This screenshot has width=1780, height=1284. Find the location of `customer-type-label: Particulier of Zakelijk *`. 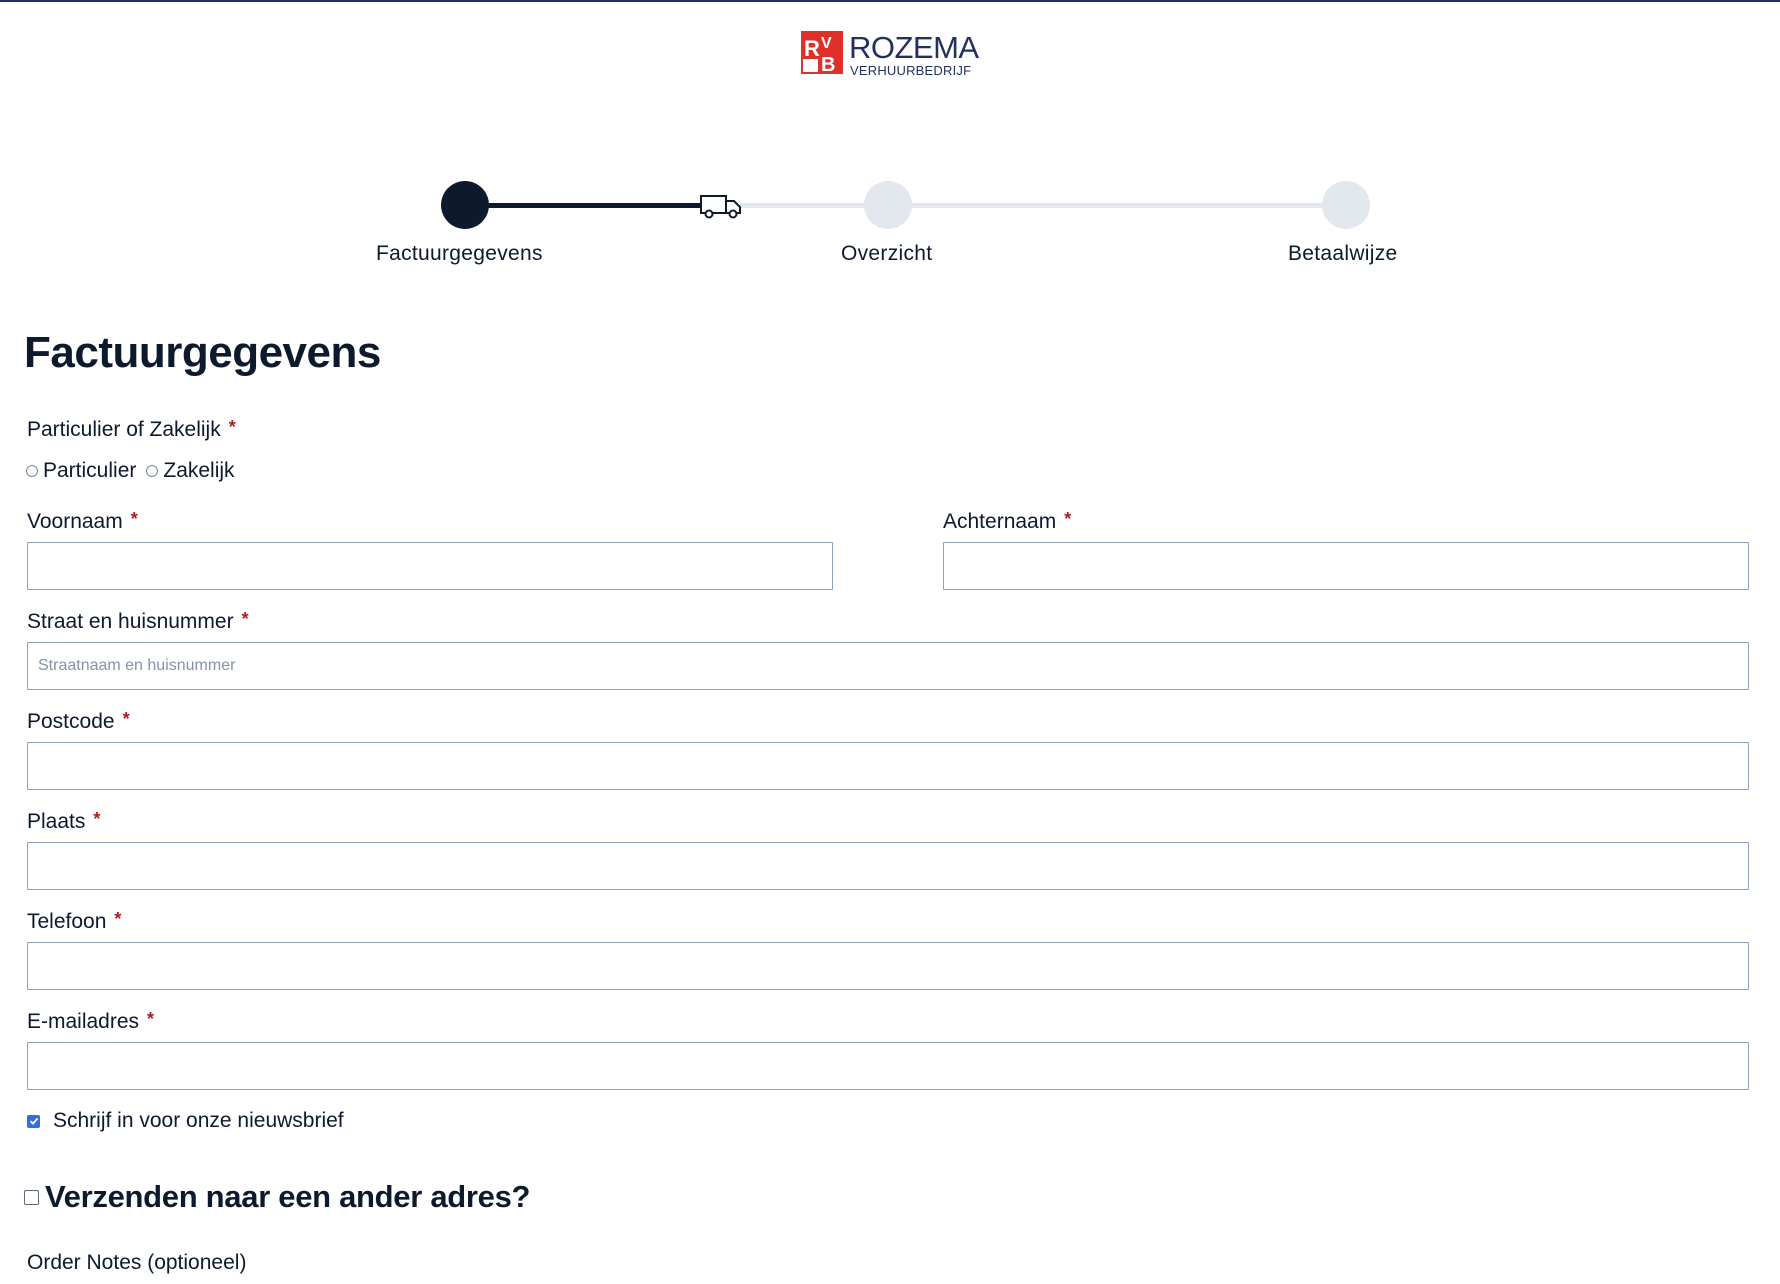

customer-type-label: Particulier of Zakelijk * is located at coordinates (131, 430).